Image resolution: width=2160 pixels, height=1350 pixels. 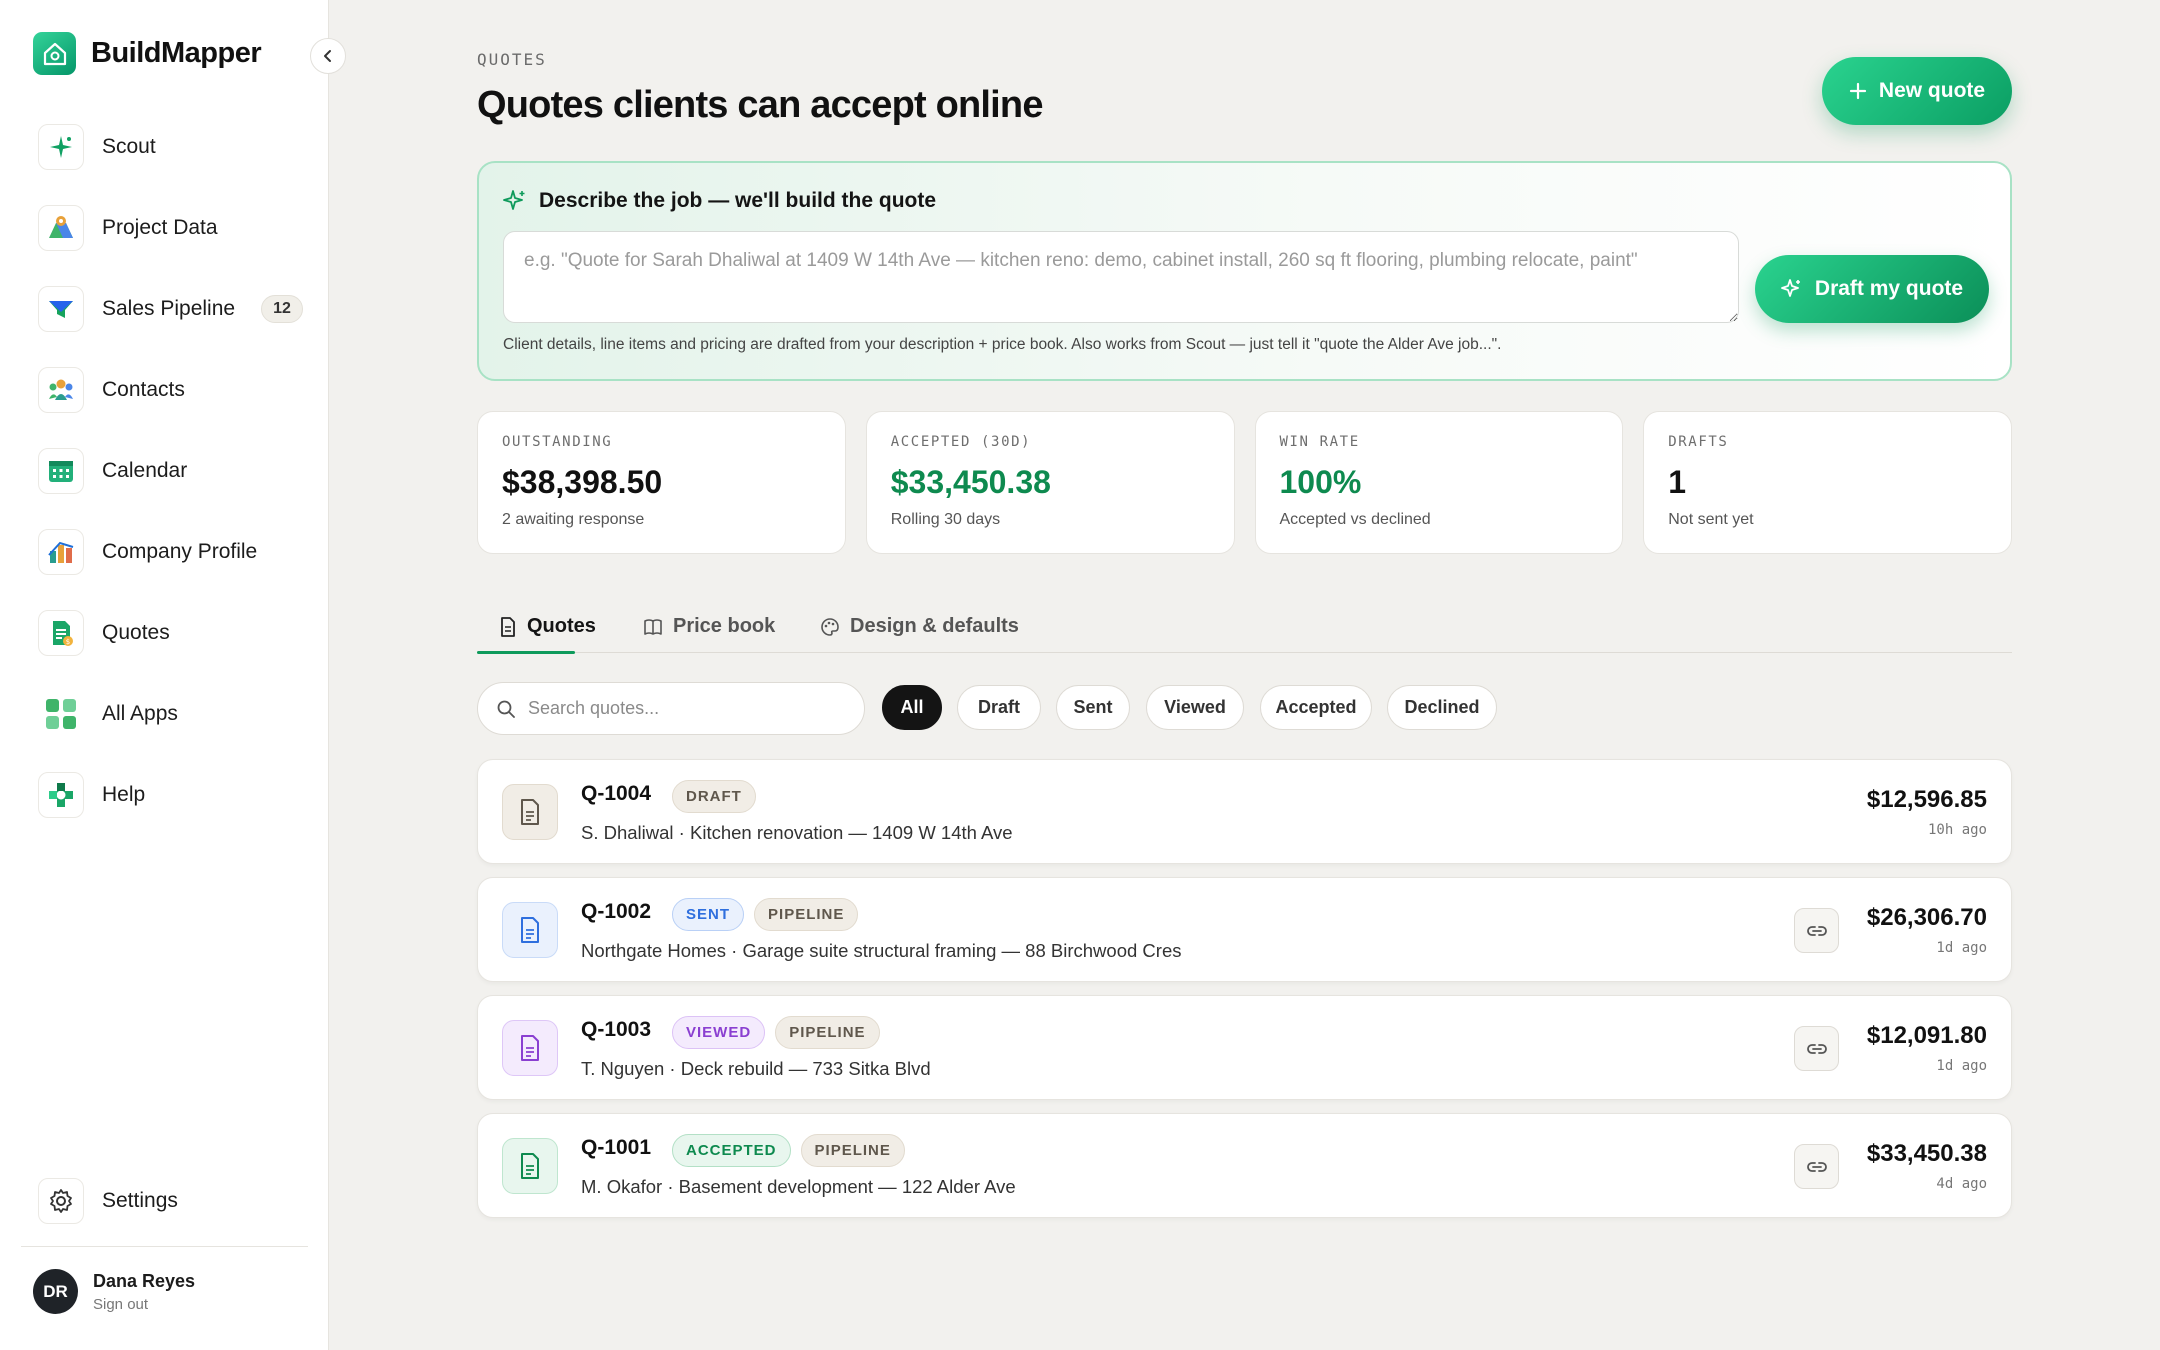 I want to click on stat-value: 1, so click(x=1677, y=482).